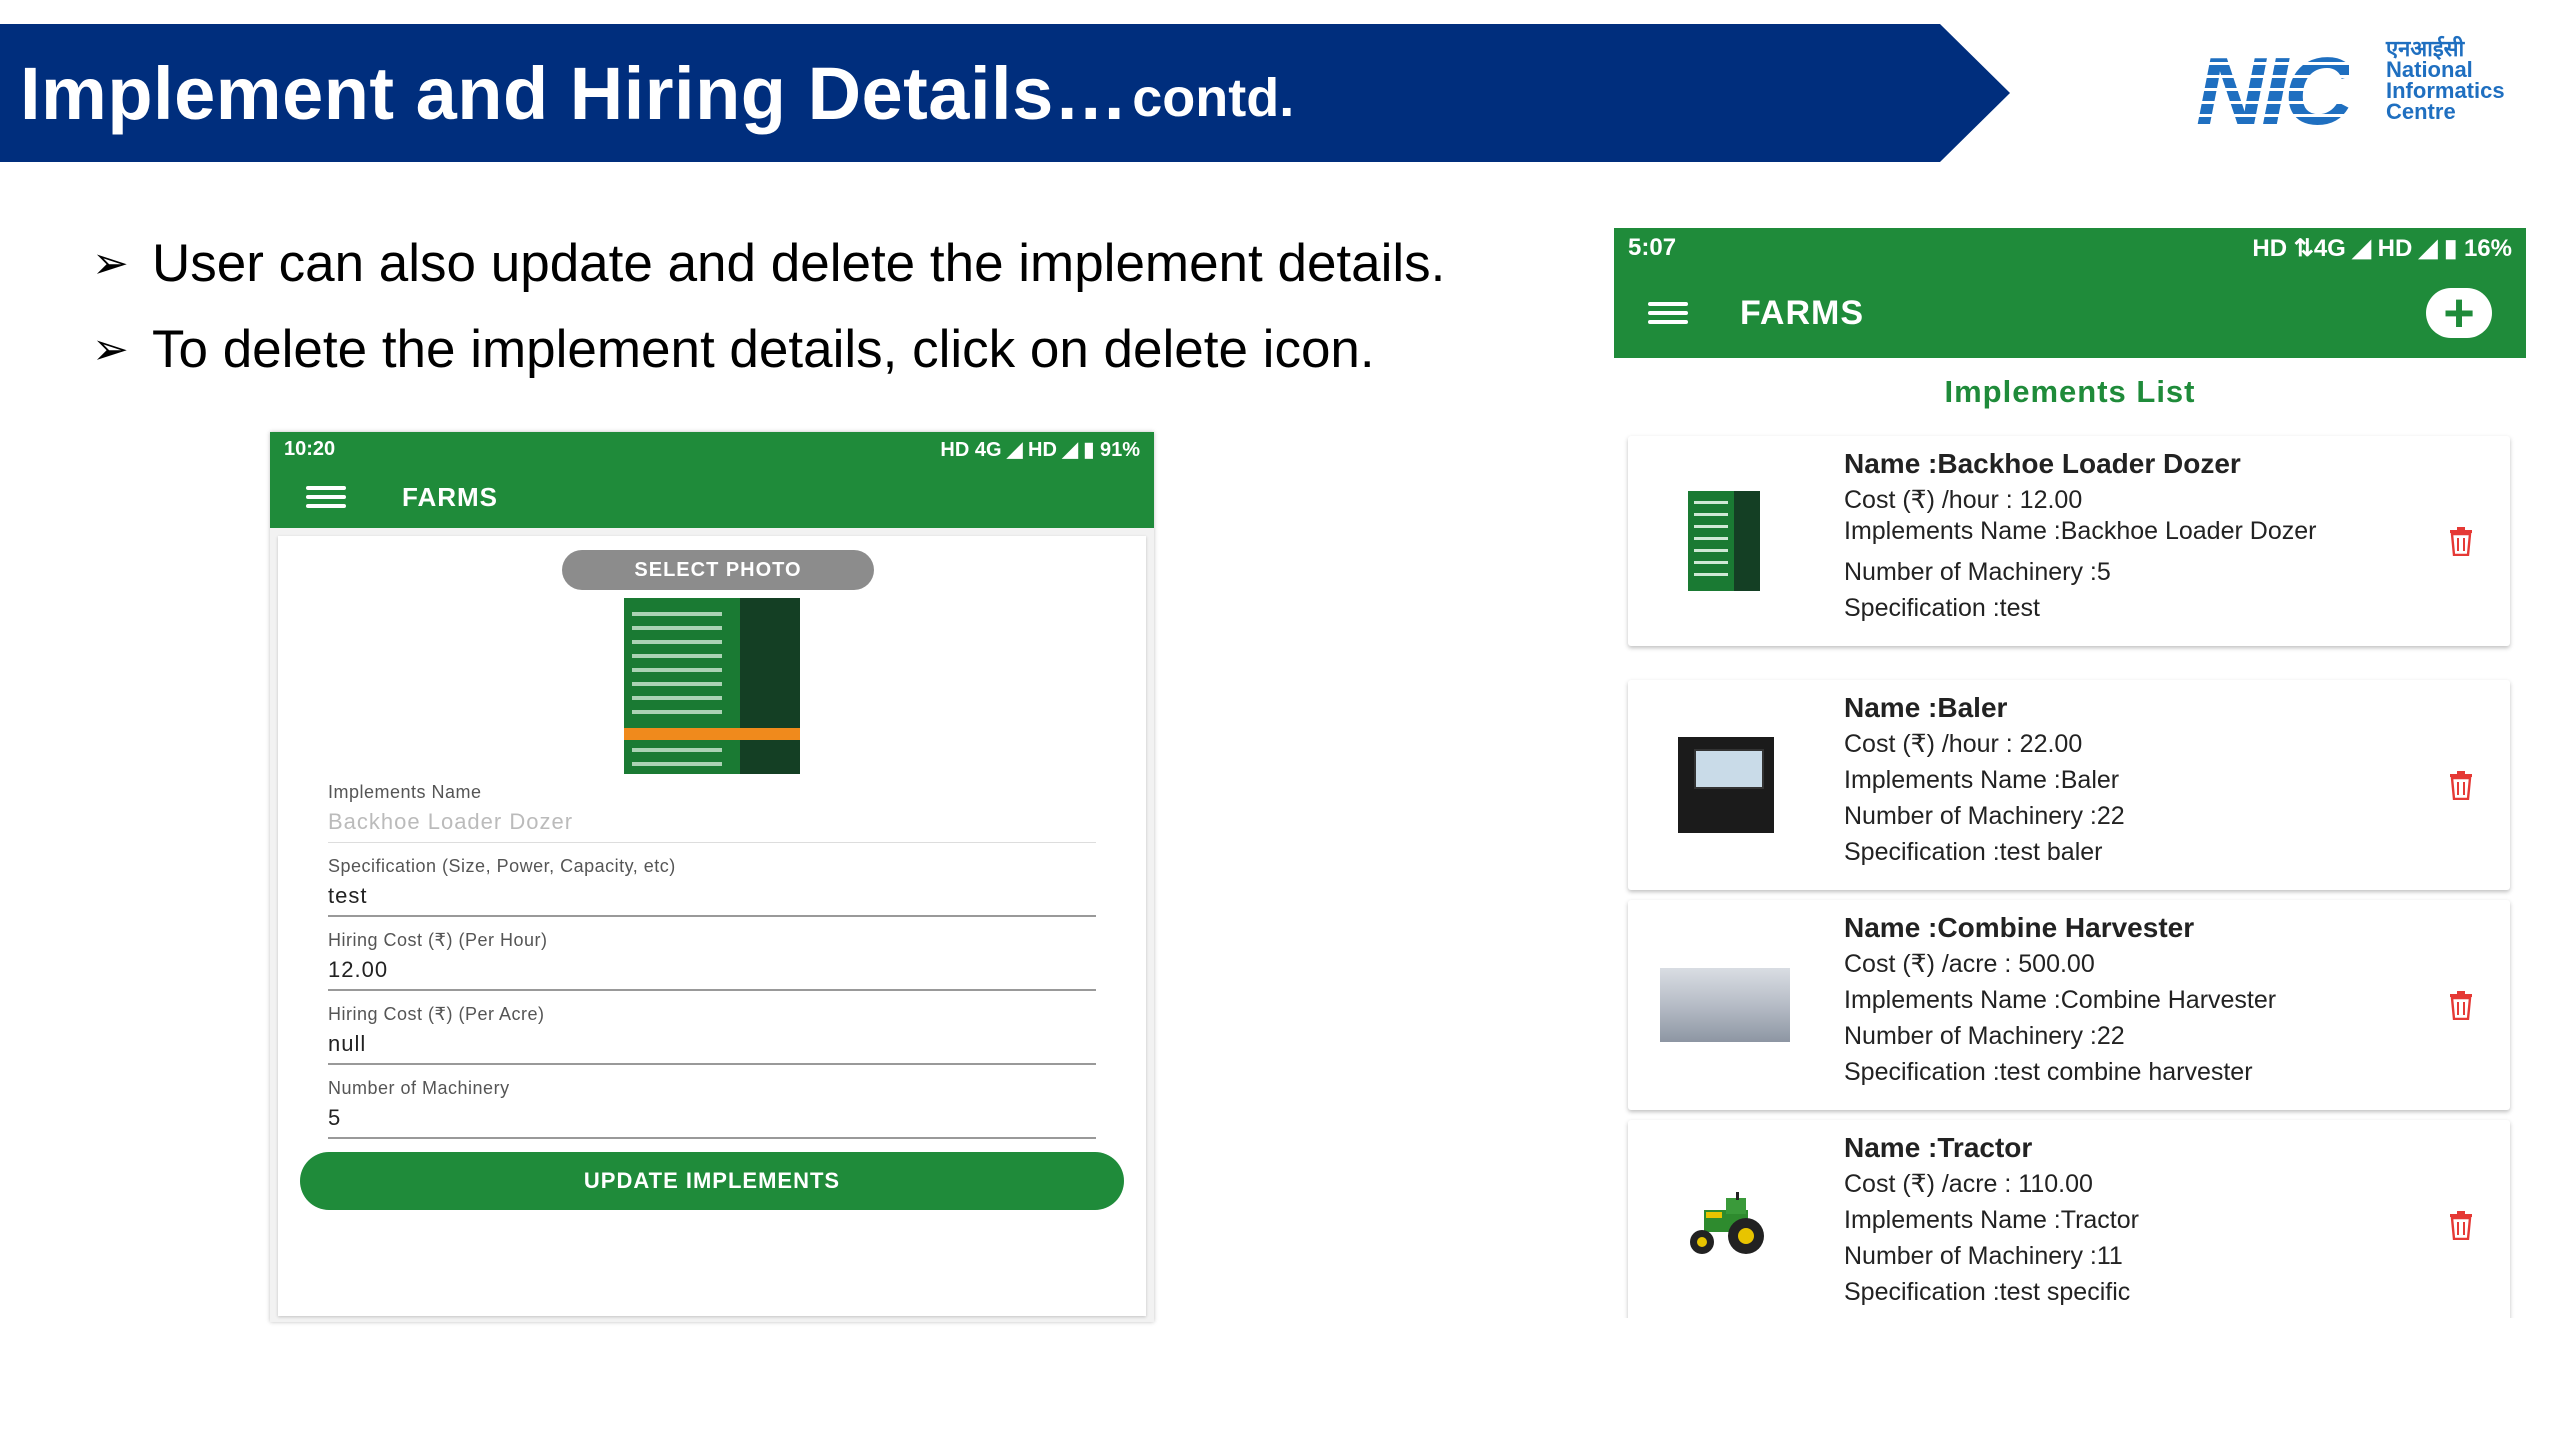 Image resolution: width=2560 pixels, height=1440 pixels. I want to click on machinery-count-field: Number of Machinery 5, so click(712, 1108).